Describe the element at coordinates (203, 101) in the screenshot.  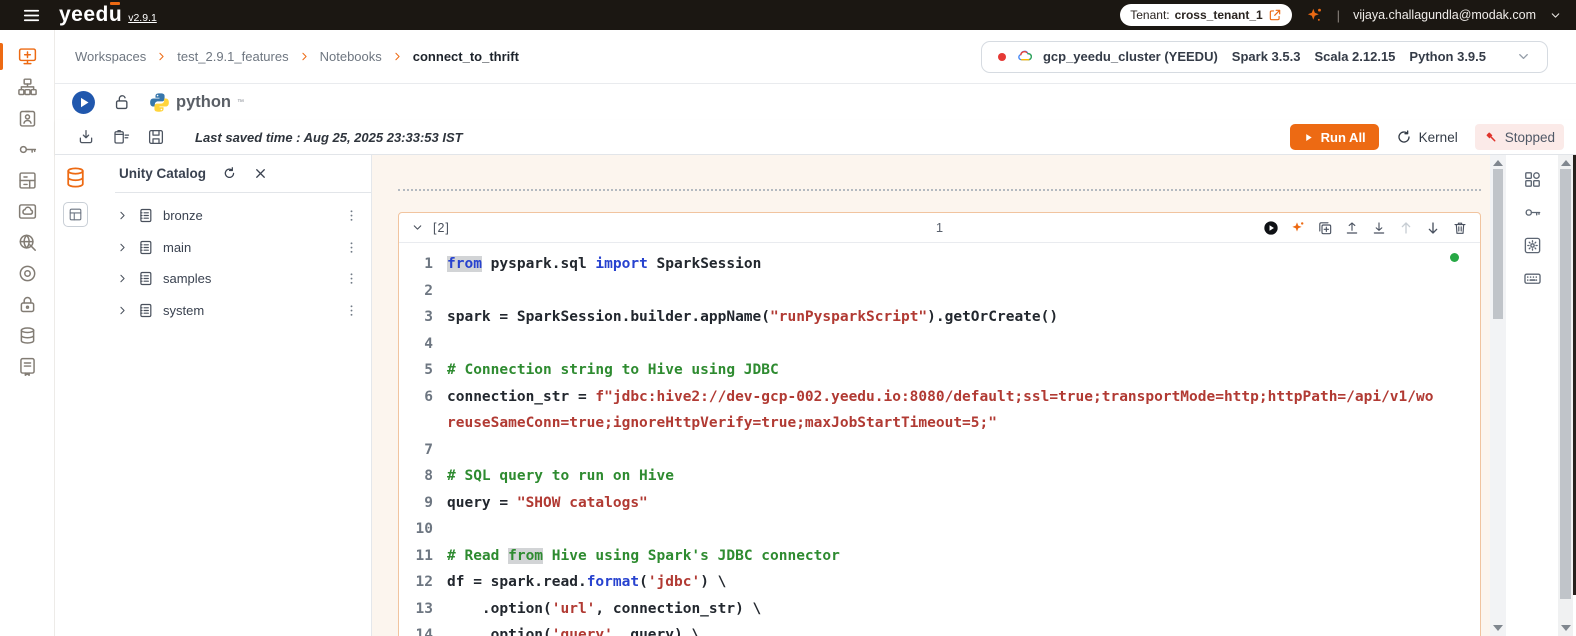
I see `language-label: python` at that location.